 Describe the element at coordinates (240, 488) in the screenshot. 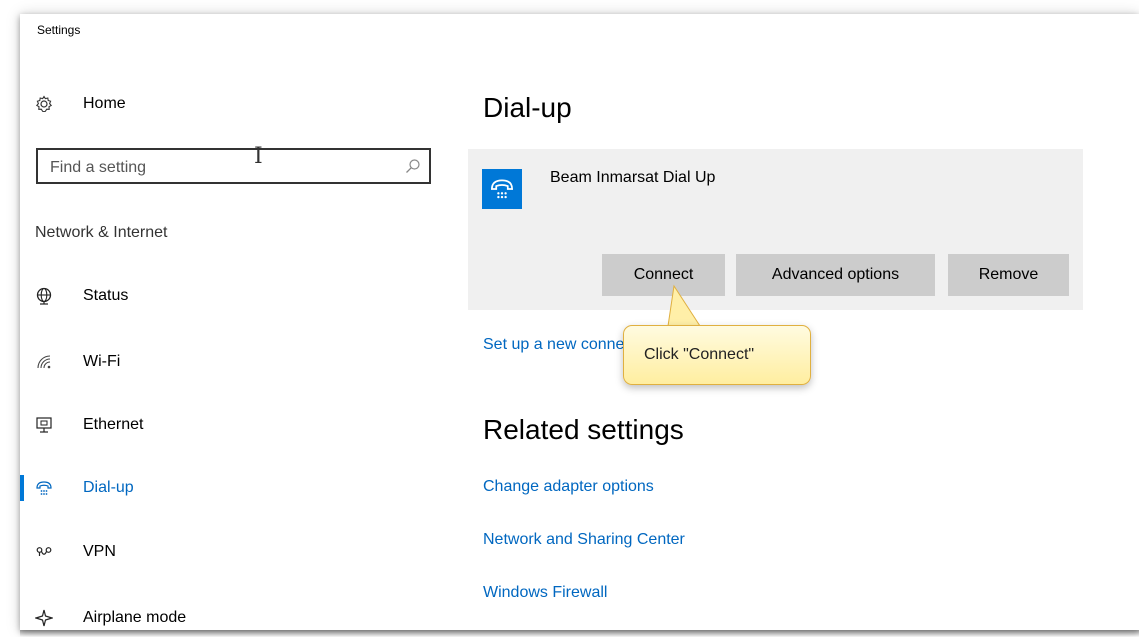

I see `sidebar-item-dialup: Dial-up` at that location.